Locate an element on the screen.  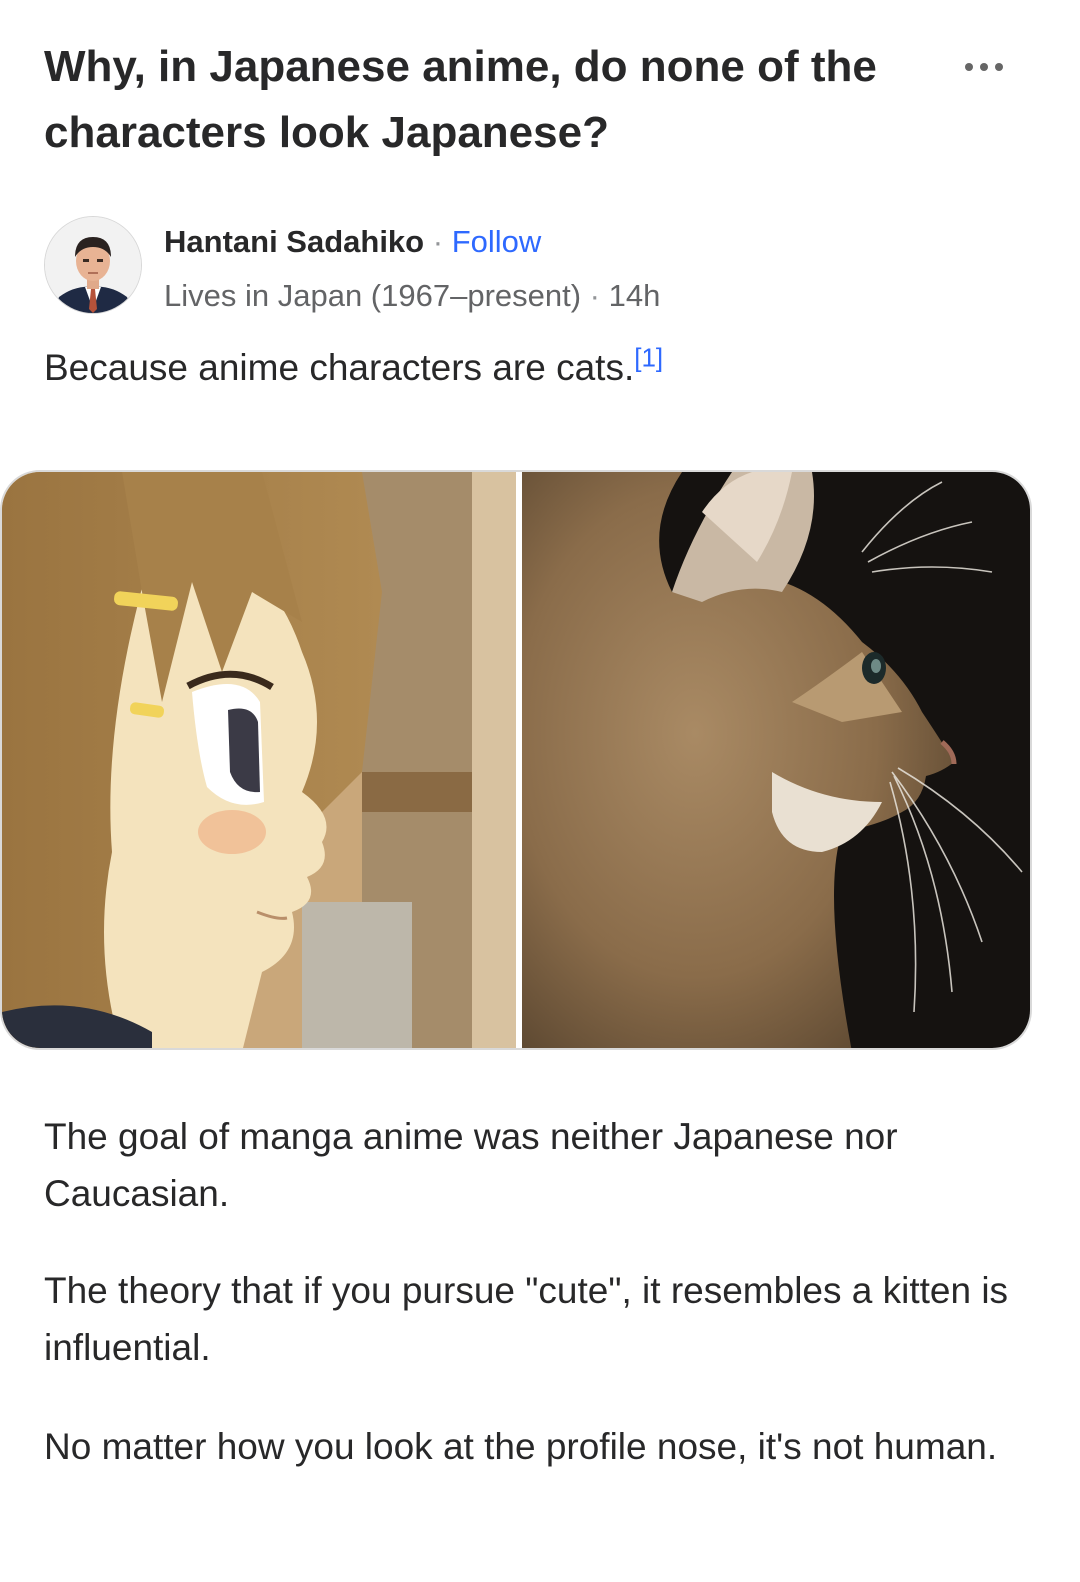
follow-button: Follow is located at coordinates (497, 241).